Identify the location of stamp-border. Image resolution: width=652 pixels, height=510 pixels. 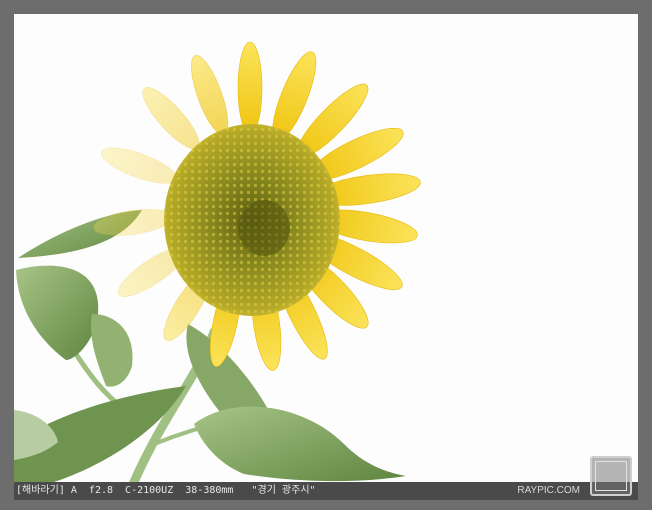
(611, 476).